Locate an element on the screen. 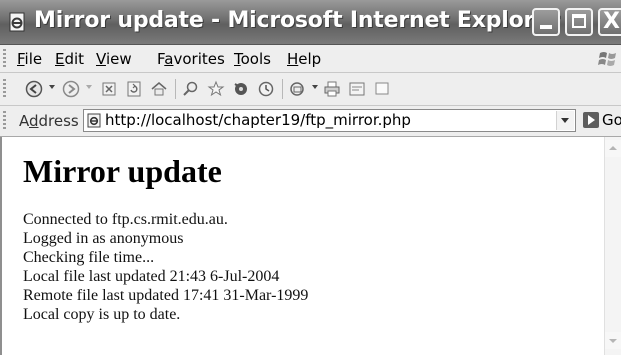 The height and width of the screenshot is (355, 621). scroll-up-button is located at coordinates (613, 148).